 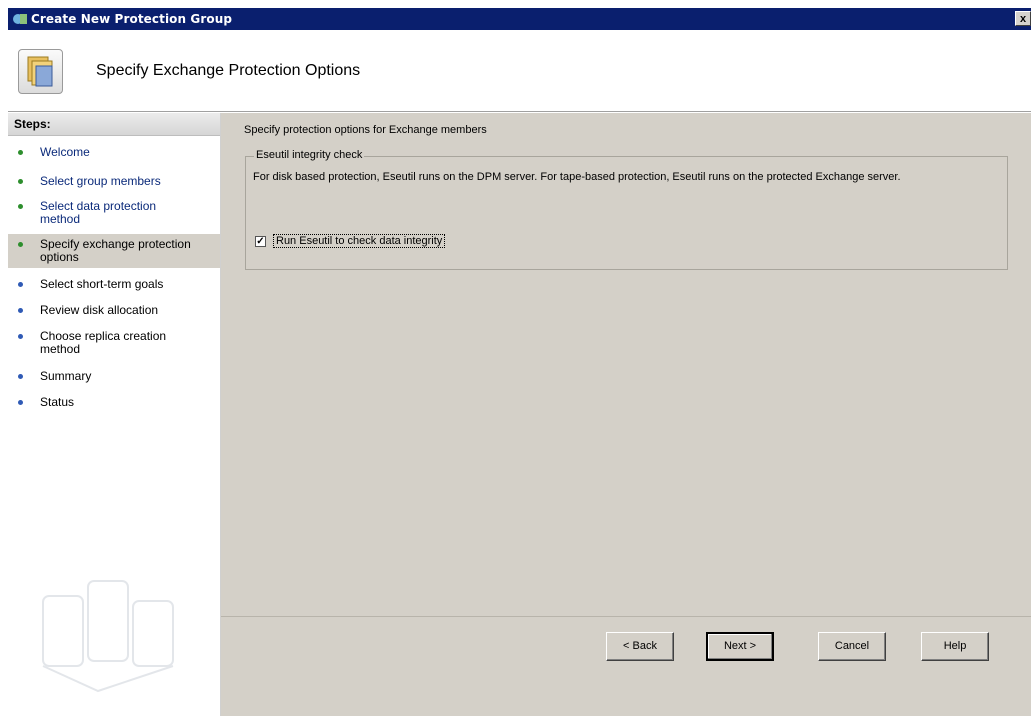 I want to click on protection-group-icon, so click(x=40, y=71).